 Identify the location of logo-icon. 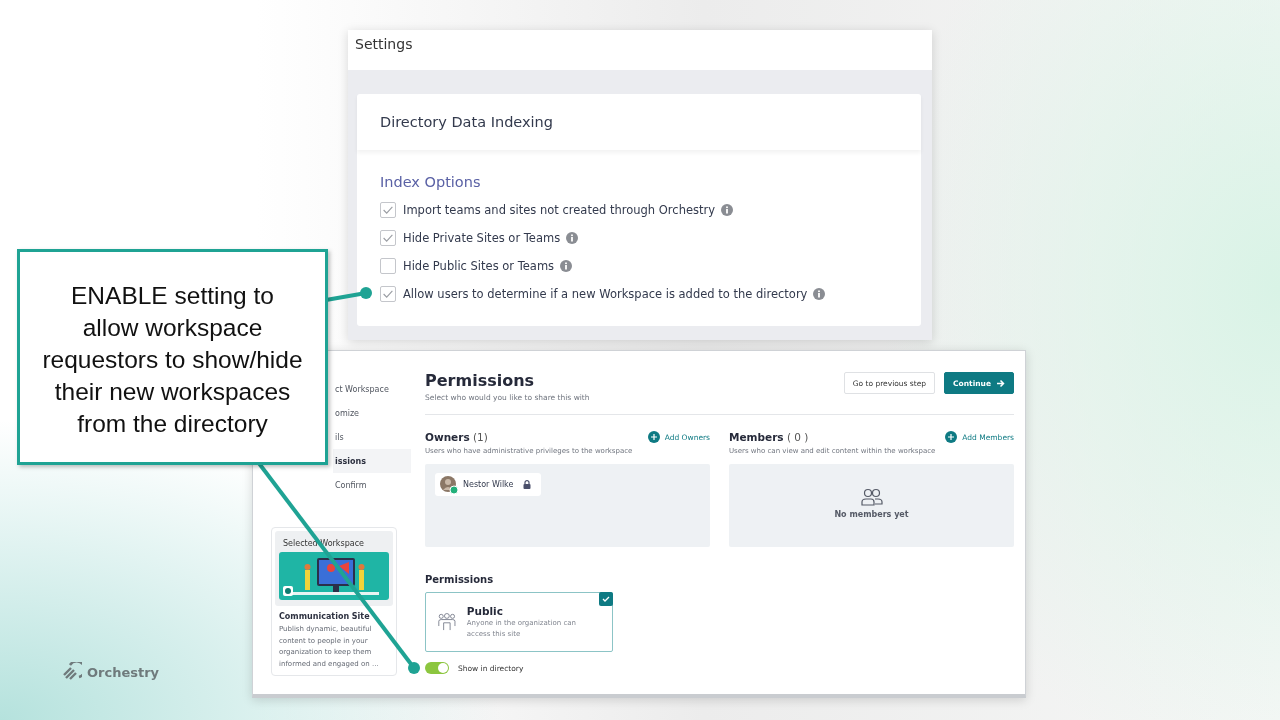
(72, 672).